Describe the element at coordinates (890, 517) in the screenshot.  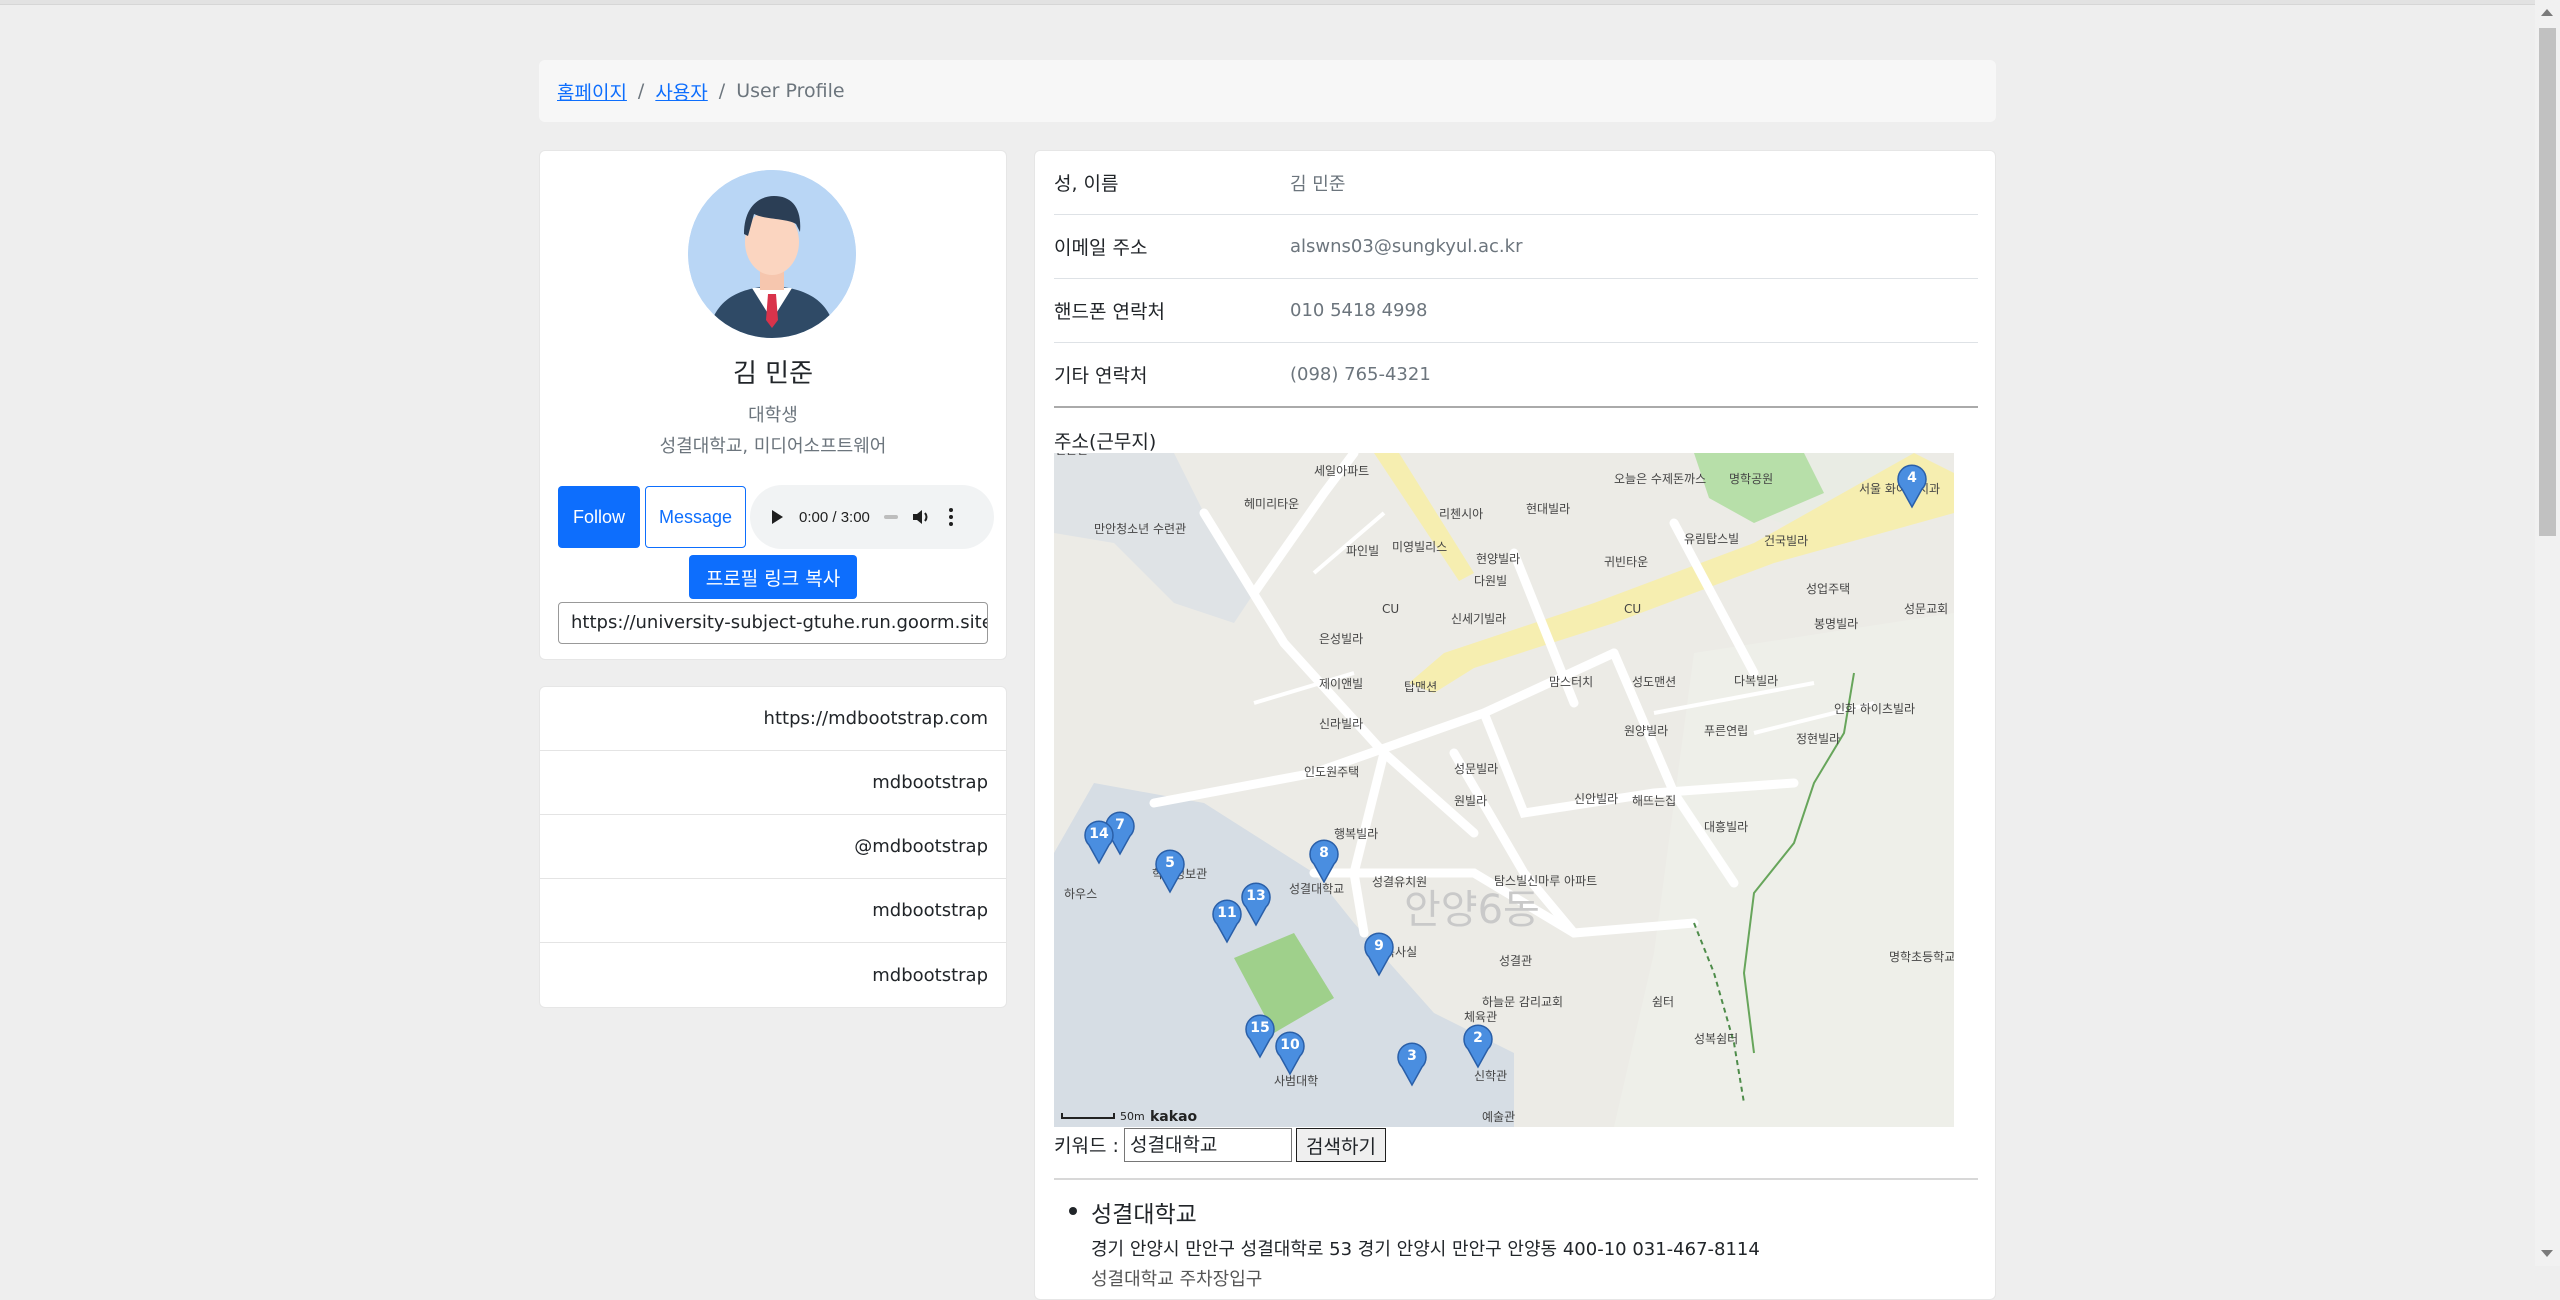
I see `audio-progress-bar` at that location.